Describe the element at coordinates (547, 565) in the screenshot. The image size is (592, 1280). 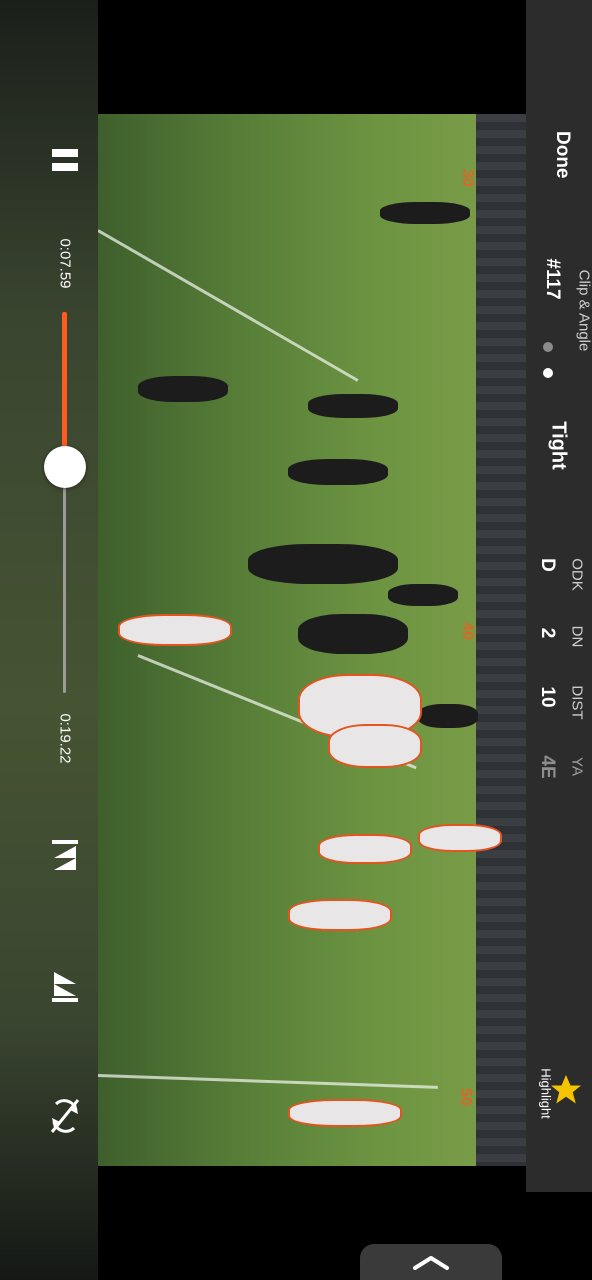
I see `stat-value-odk: D` at that location.